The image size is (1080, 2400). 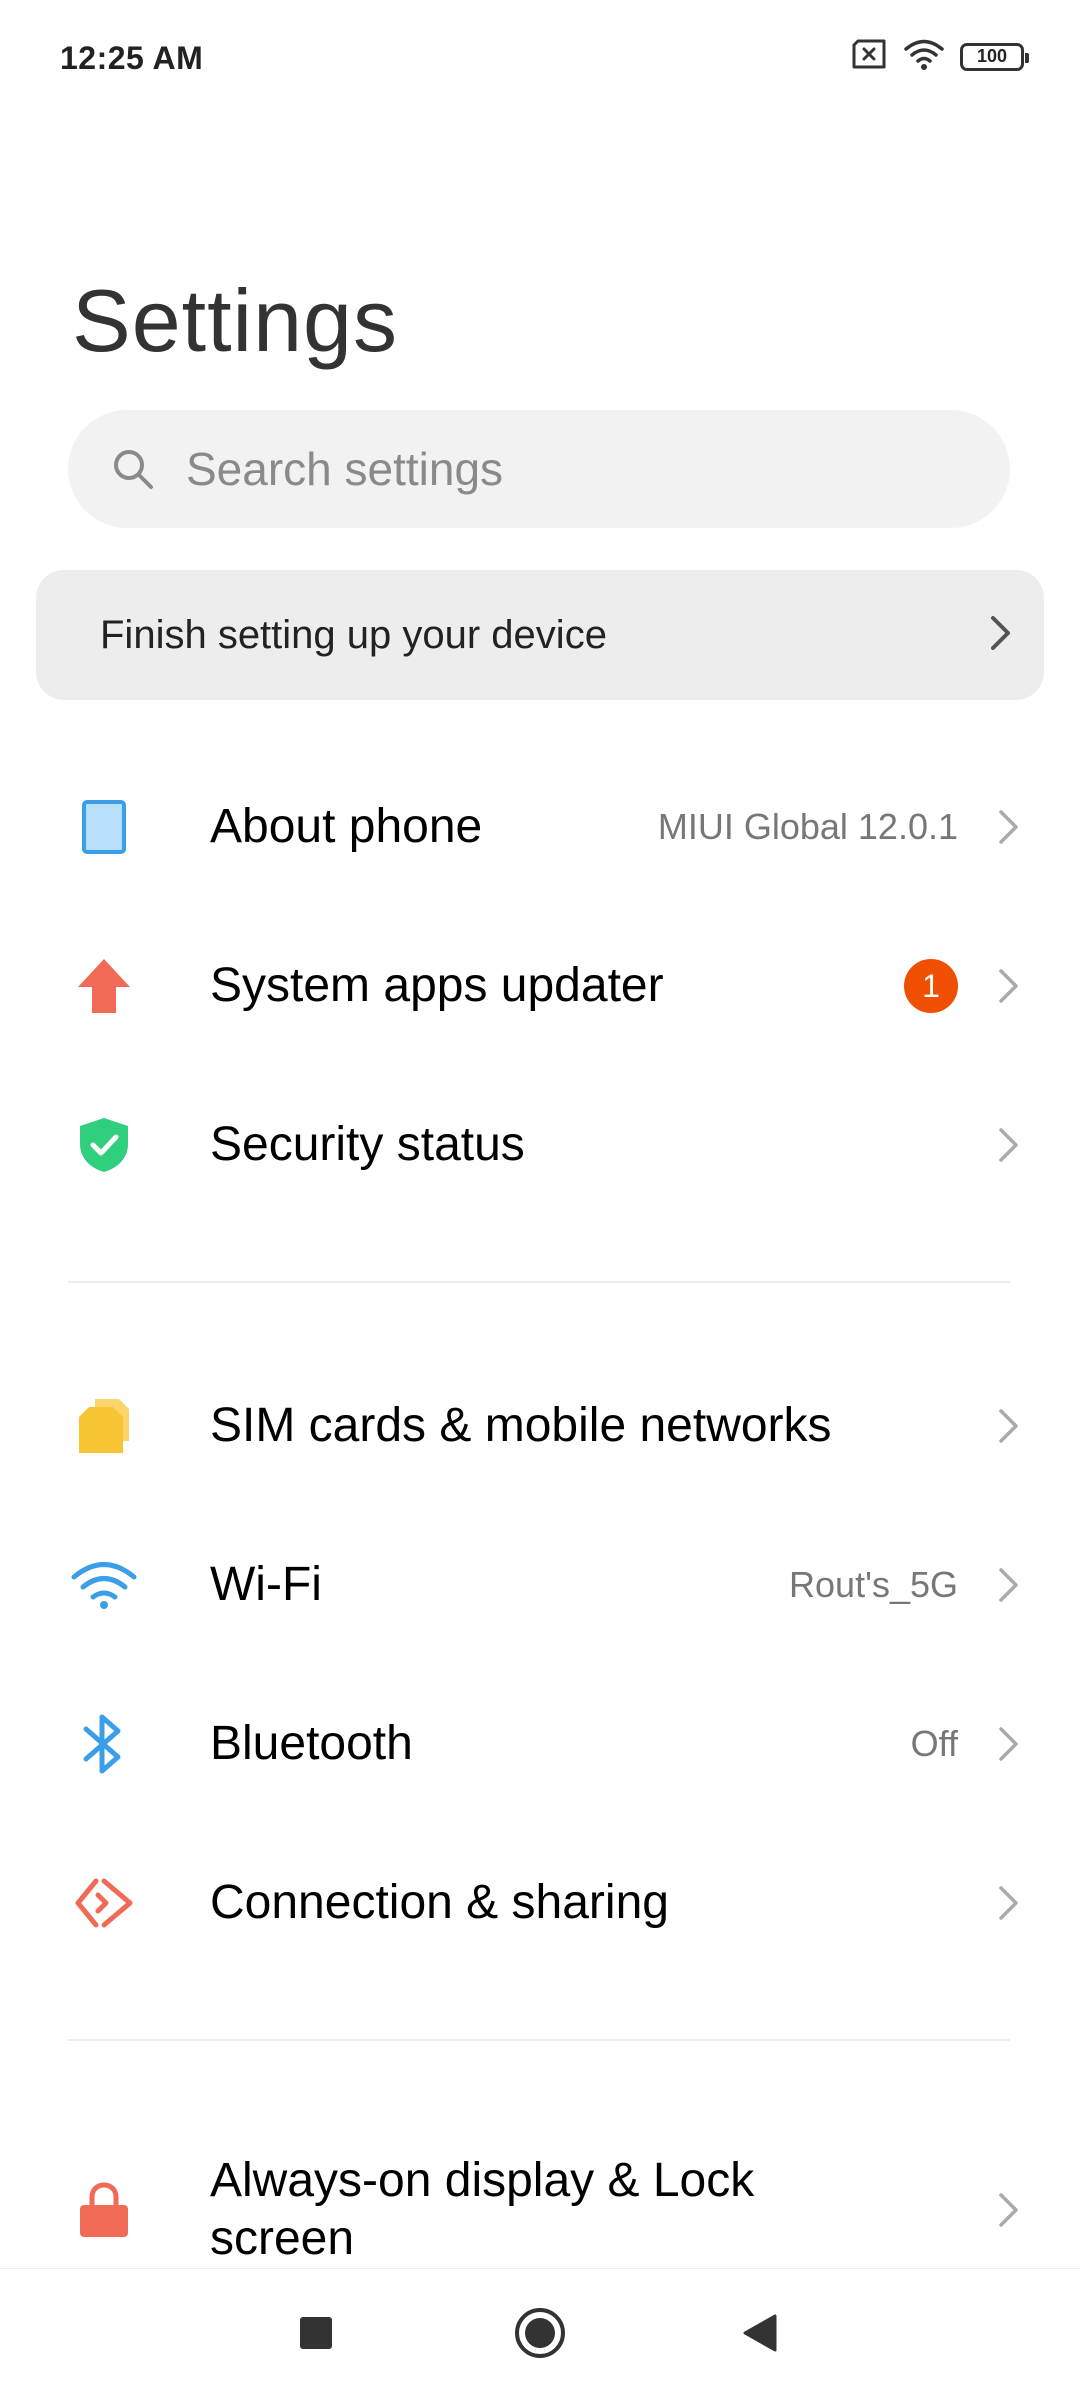 What do you see at coordinates (346, 826) in the screenshot?
I see `settings-item-label: About phone` at bounding box center [346, 826].